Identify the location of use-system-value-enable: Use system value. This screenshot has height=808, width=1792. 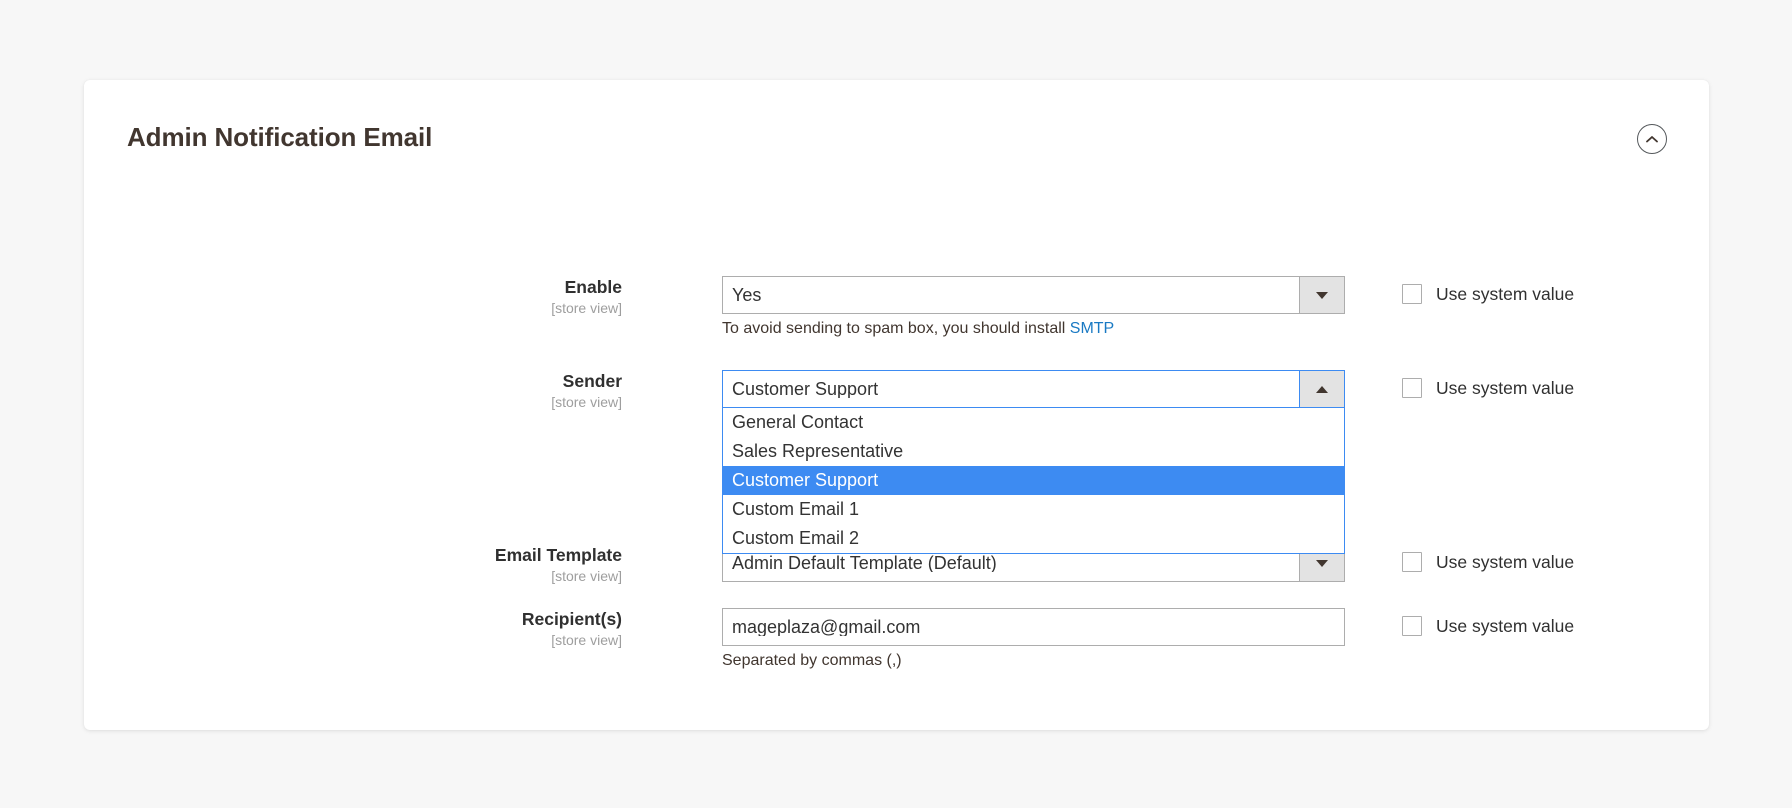
(1488, 294).